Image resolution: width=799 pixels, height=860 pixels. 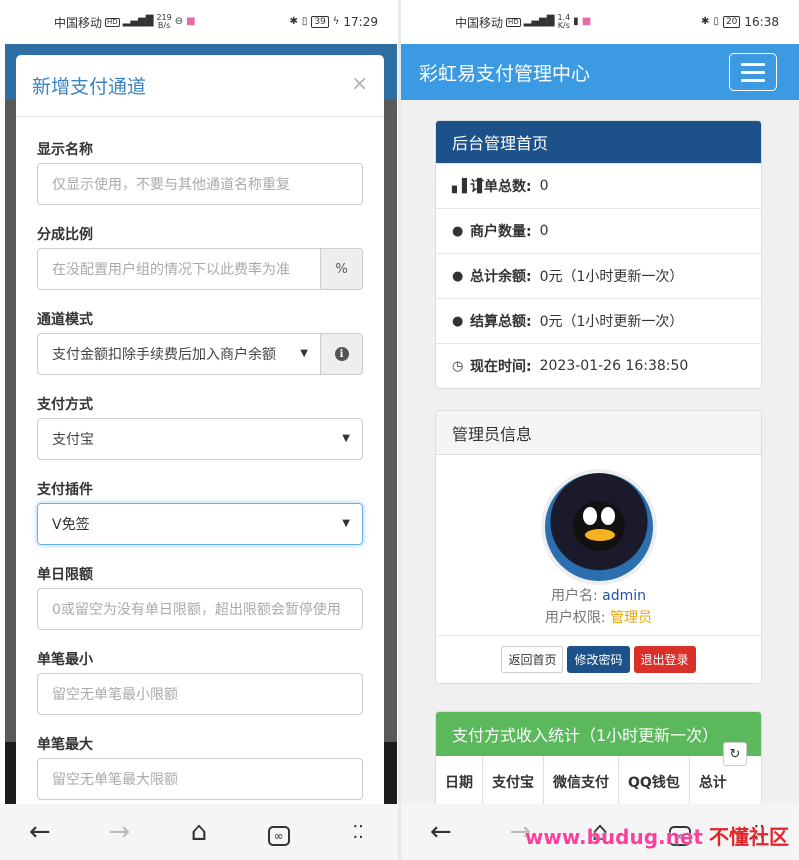 I want to click on menu-dots-icon: ⁚⁚, so click(x=358, y=832).